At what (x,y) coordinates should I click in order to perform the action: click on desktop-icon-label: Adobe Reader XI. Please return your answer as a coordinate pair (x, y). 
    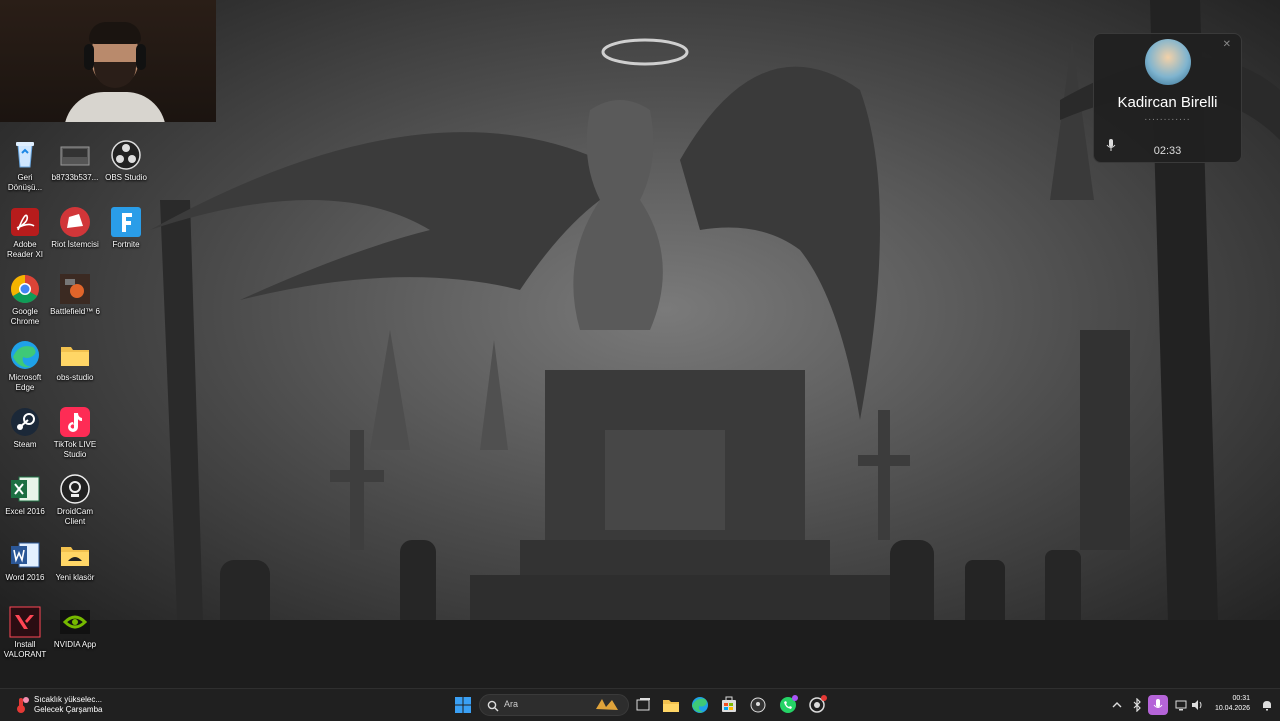
    Looking at the image, I should click on (25, 249).